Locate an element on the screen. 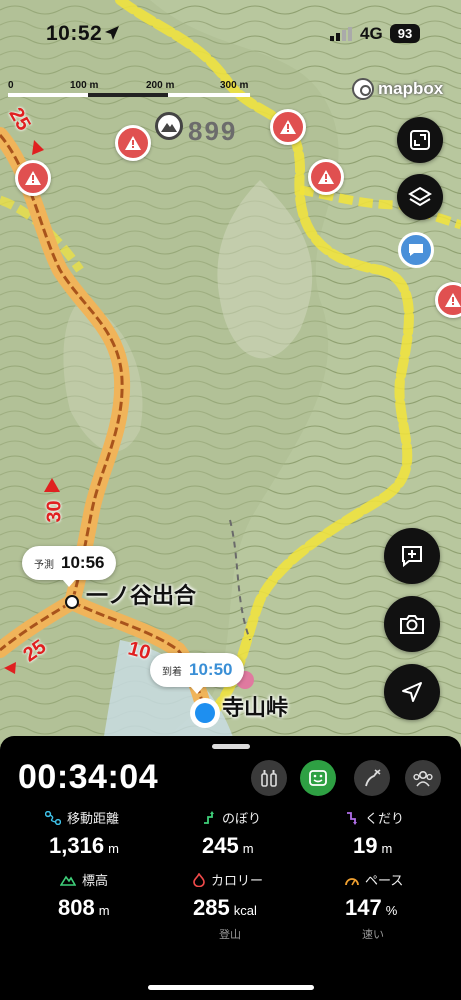 This screenshot has height=1000, width=461. stat-pace: ペース 147% 速い is located at coordinates (403, 906).